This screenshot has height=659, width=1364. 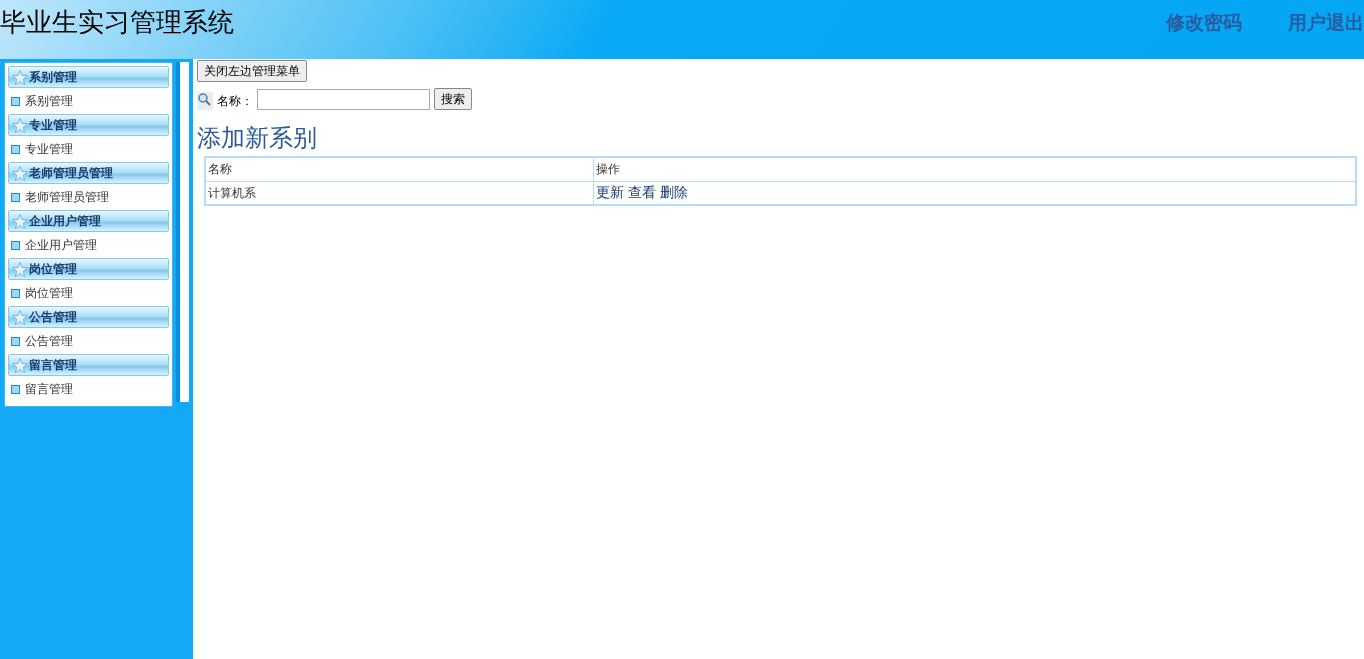 What do you see at coordinates (49, 341) in the screenshot?
I see `menu-item: 公告管理` at bounding box center [49, 341].